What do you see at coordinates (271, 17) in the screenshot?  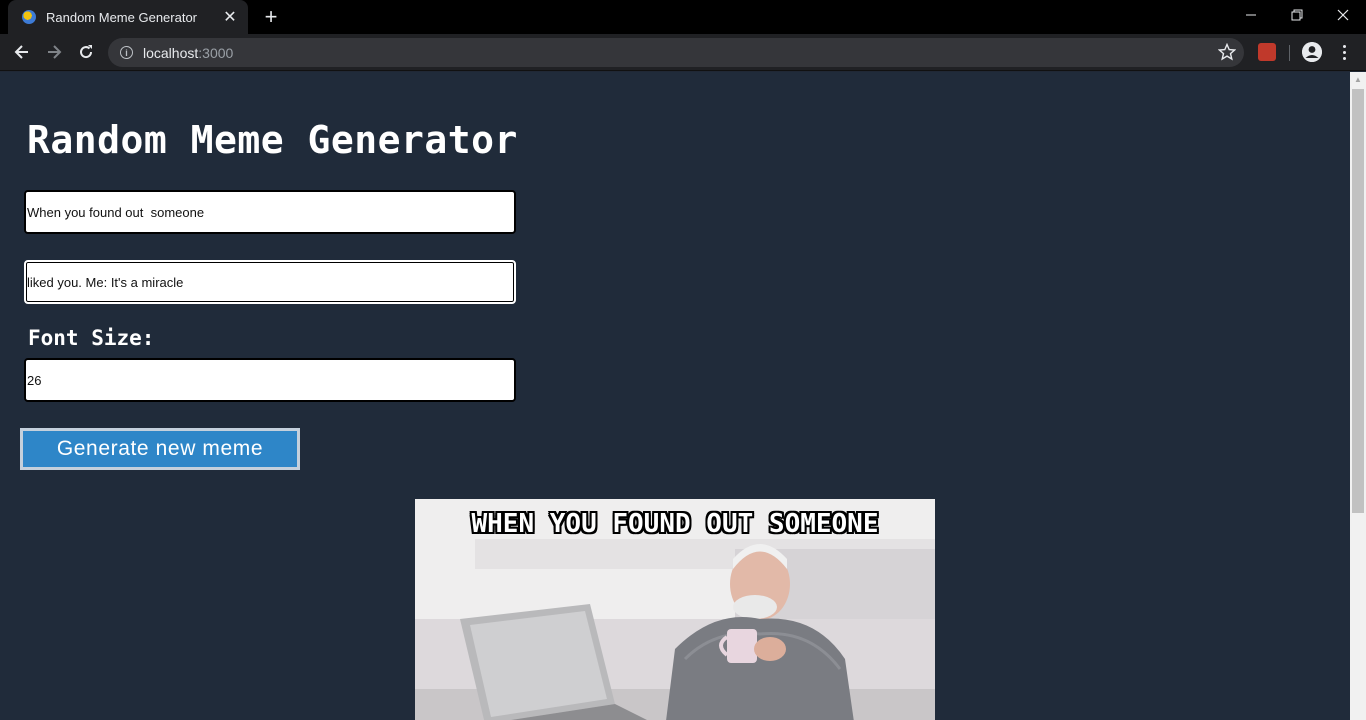 I see `plus-icon: +` at bounding box center [271, 17].